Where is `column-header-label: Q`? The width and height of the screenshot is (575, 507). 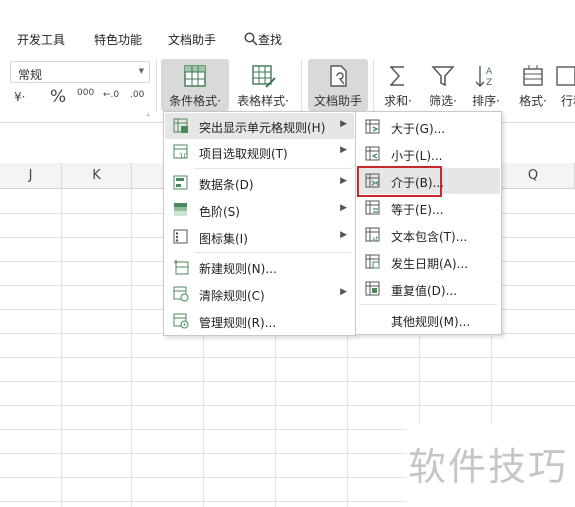 column-header-label: Q is located at coordinates (533, 175).